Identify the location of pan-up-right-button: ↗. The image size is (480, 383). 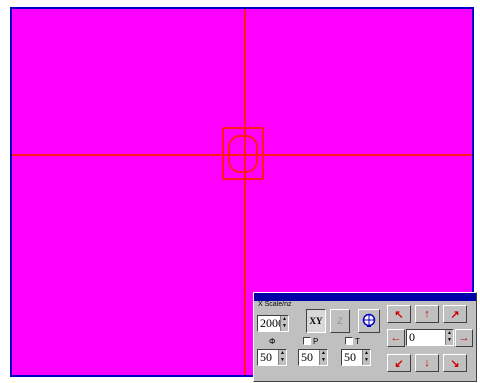
(455, 314).